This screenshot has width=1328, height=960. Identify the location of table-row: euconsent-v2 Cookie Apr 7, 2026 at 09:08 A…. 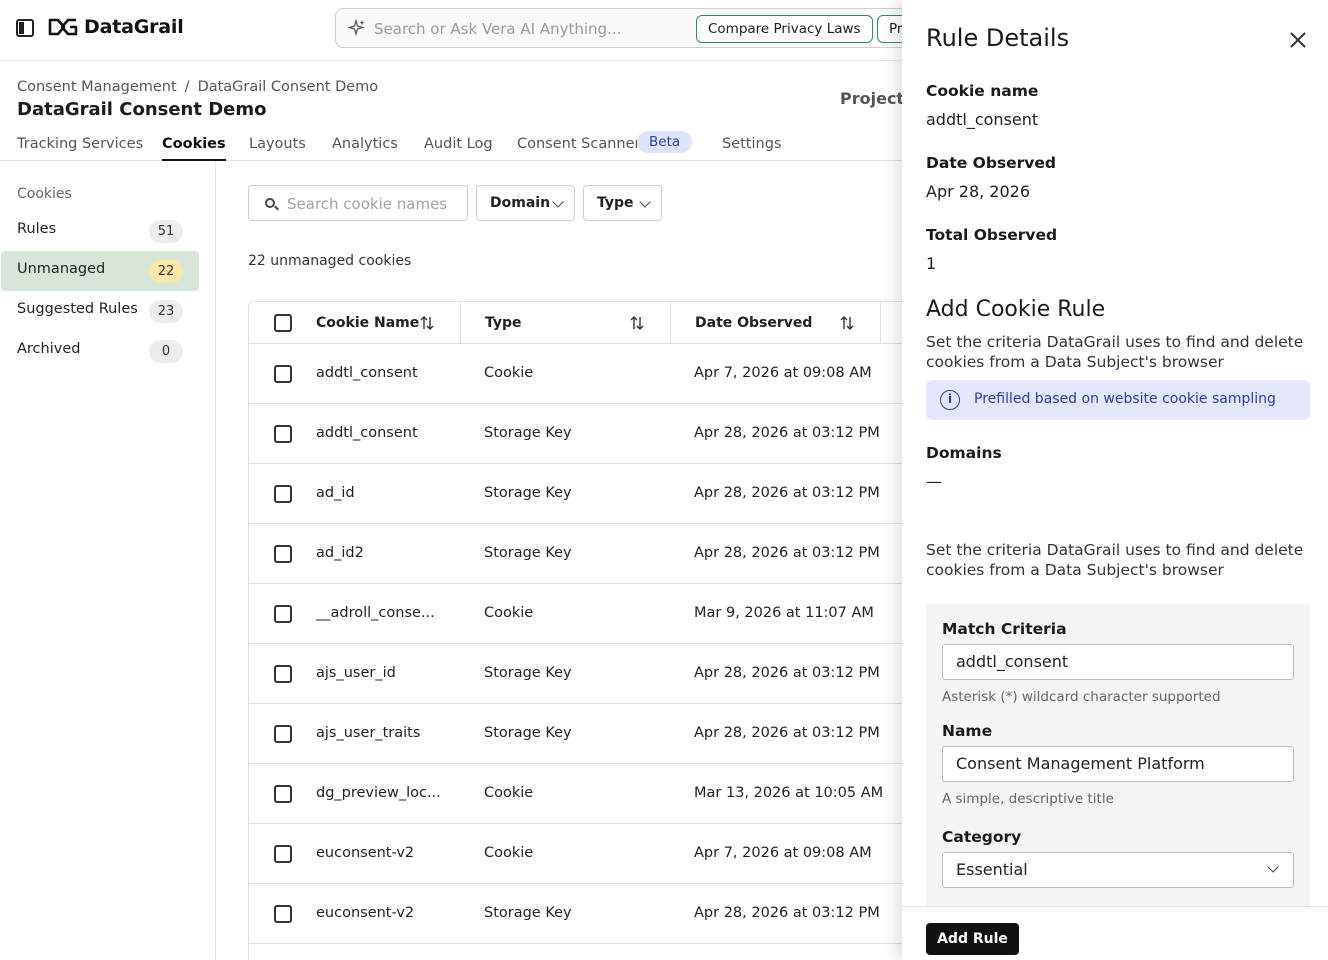
(578, 854).